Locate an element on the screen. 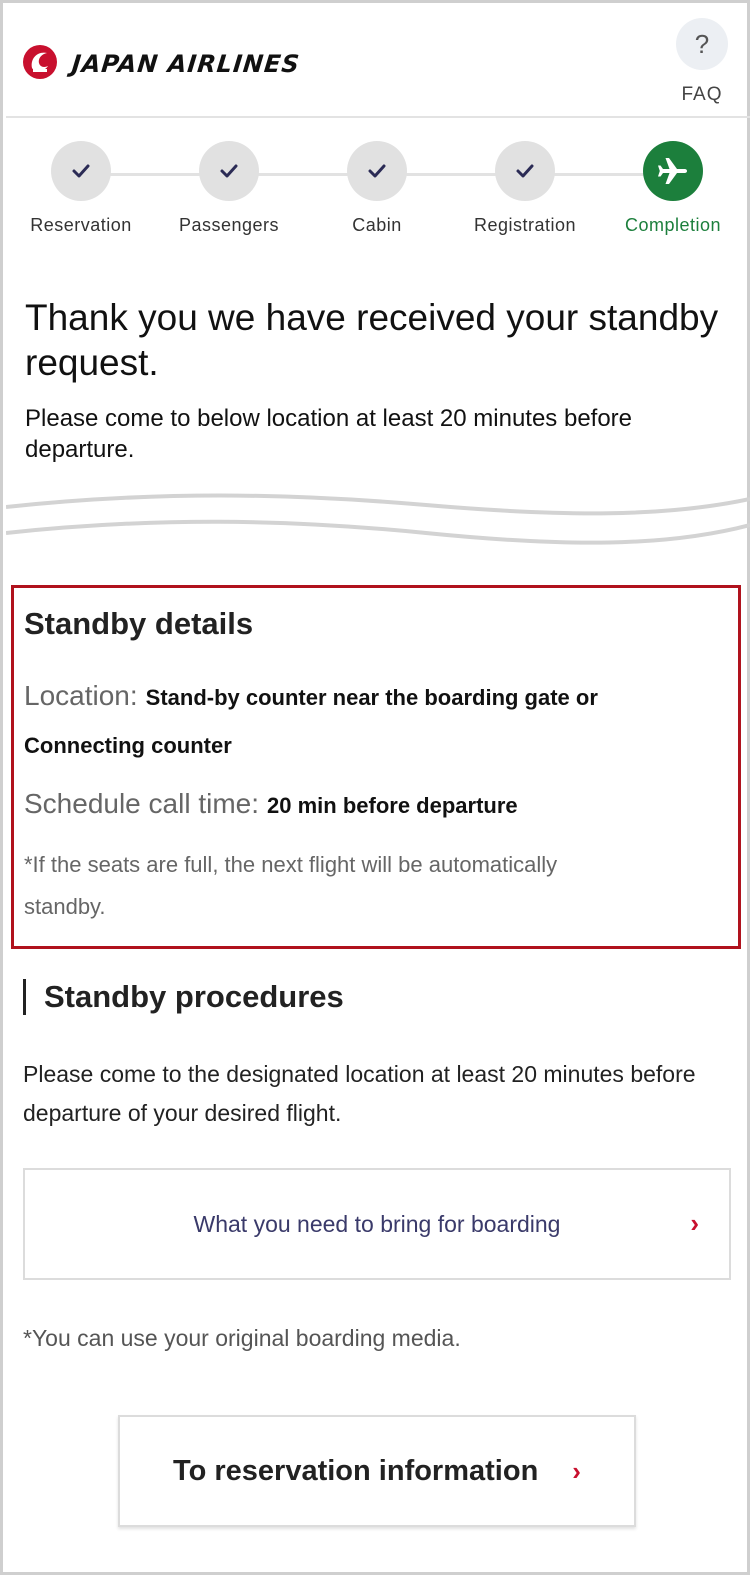 The image size is (750, 1575). brand-name: JAPAN AIRLINES is located at coordinates (186, 64).